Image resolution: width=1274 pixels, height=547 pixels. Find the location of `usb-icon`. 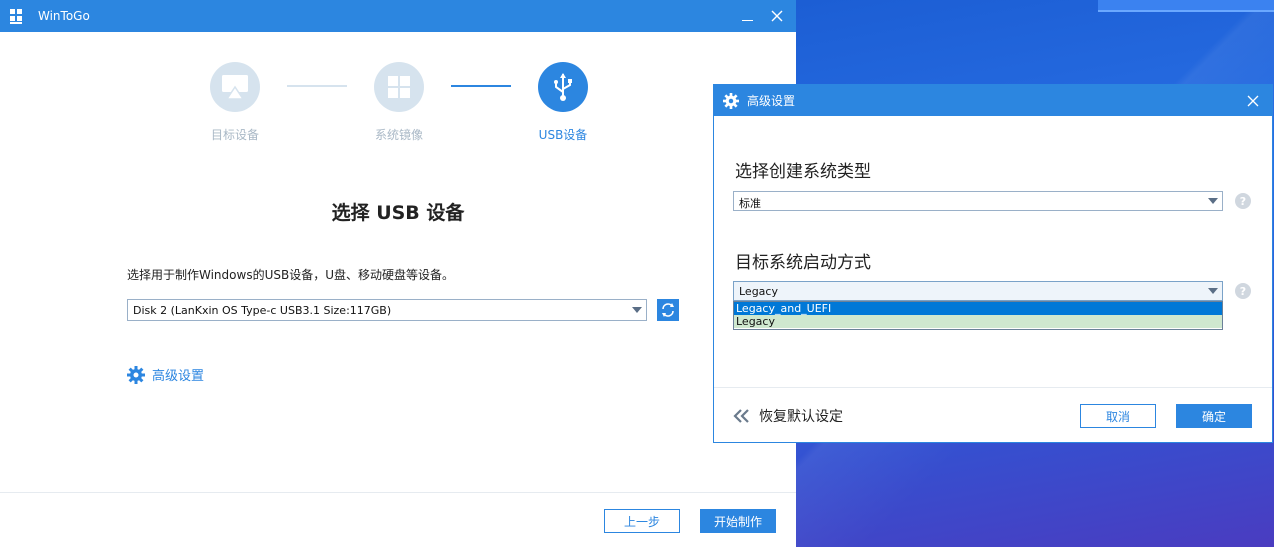

usb-icon is located at coordinates (563, 87).